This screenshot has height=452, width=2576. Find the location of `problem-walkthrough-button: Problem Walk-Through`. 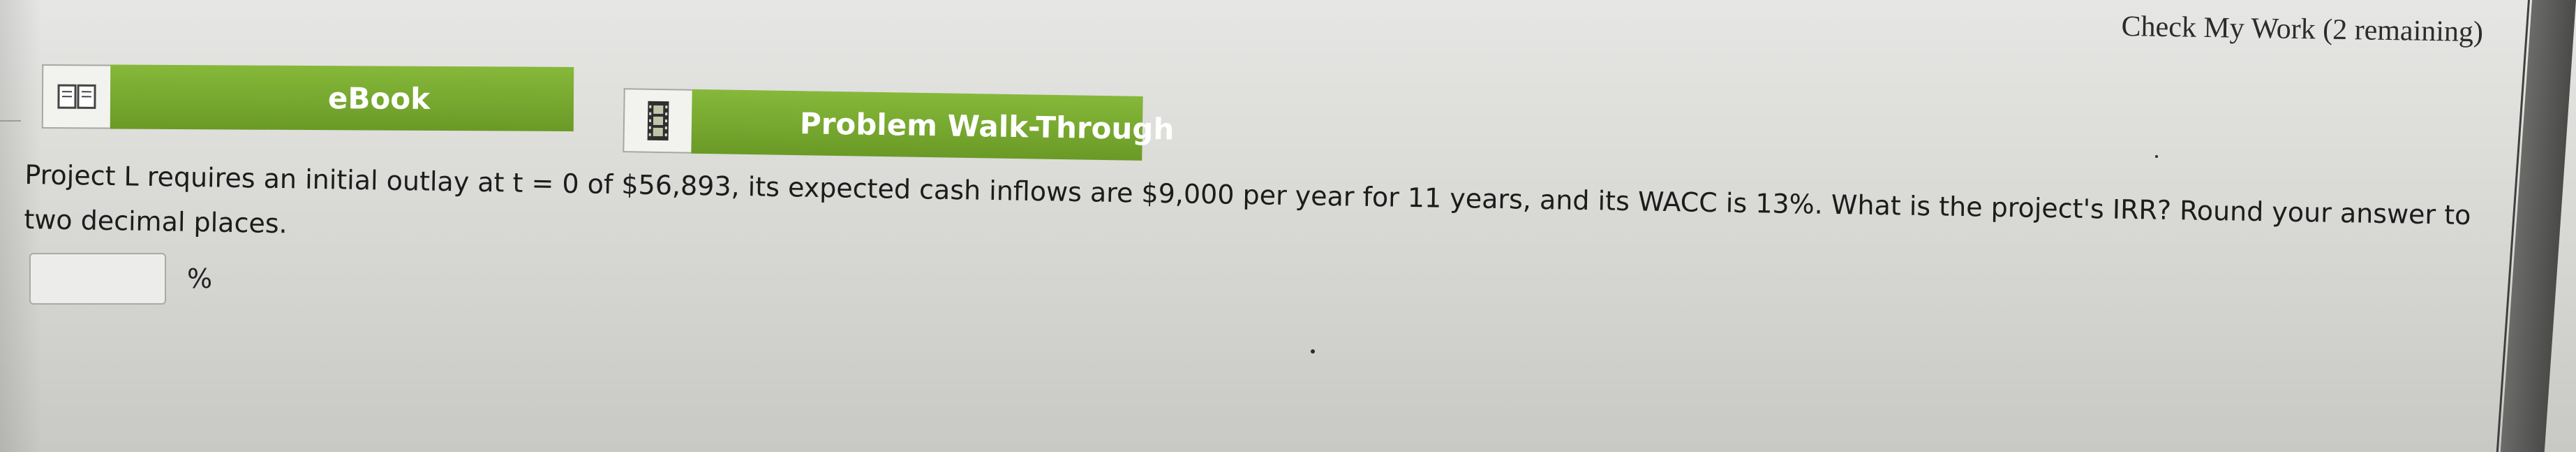

problem-walkthrough-button: Problem Walk-Through is located at coordinates (899, 124).